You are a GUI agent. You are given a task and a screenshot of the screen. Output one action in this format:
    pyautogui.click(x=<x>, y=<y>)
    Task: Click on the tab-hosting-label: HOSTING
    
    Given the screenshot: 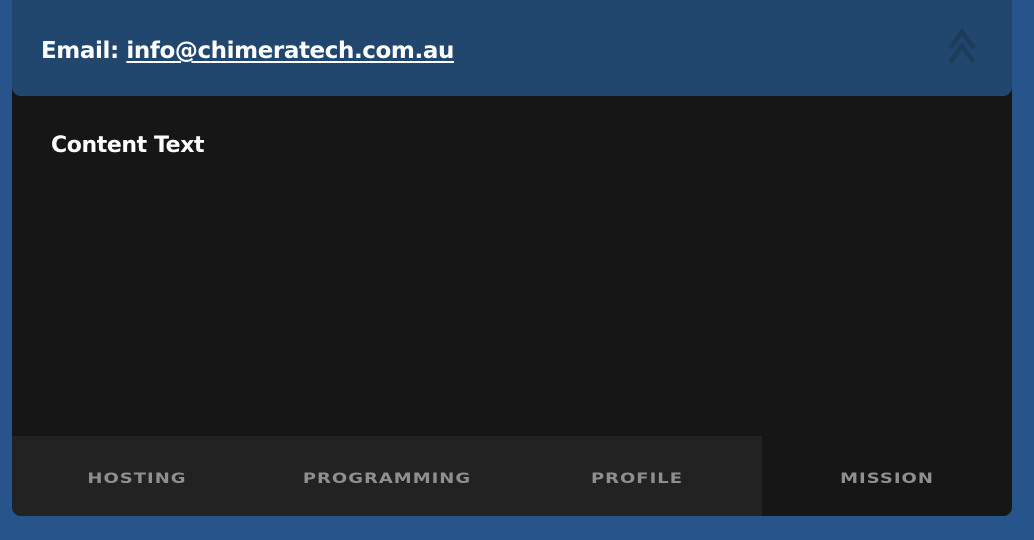 What is the action you would take?
    pyautogui.click(x=137, y=478)
    